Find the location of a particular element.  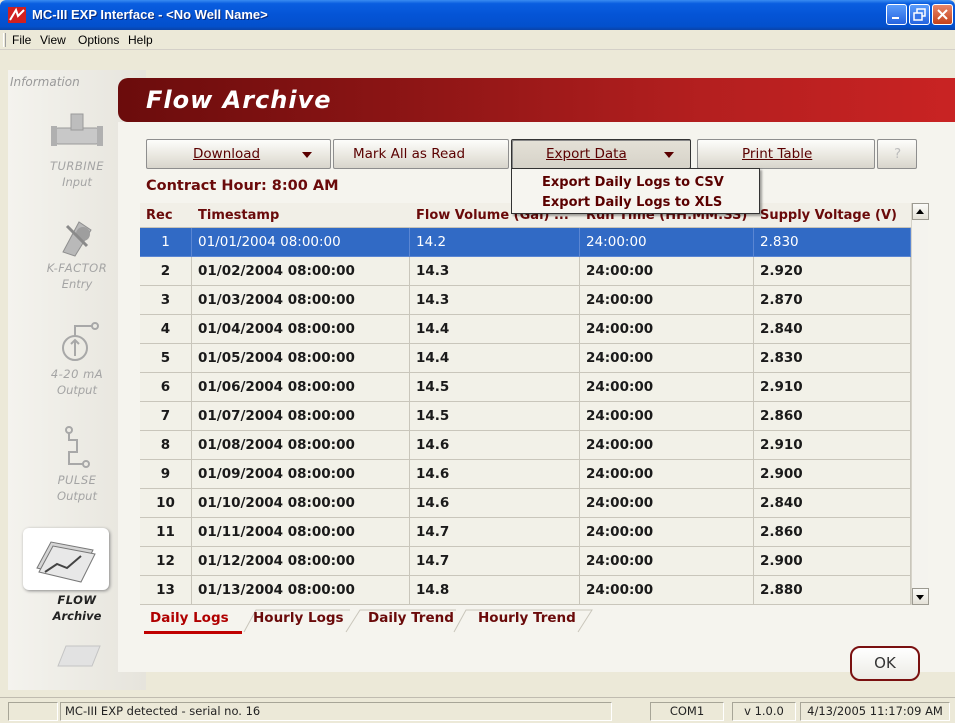

column-header-timestamp: Timestamp is located at coordinates (298, 215).